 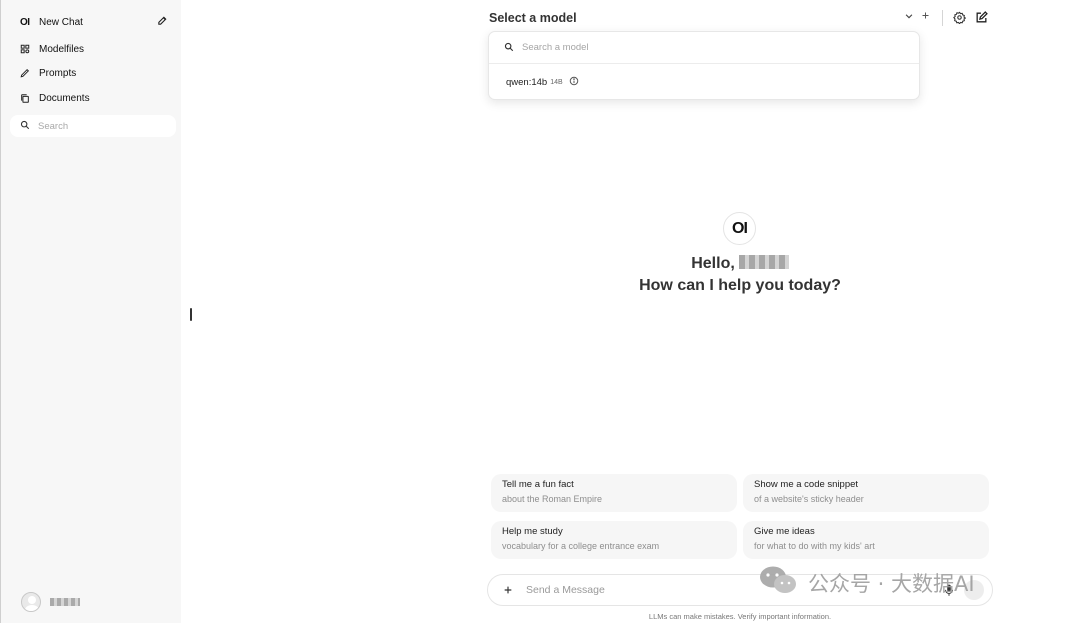 I want to click on suggestion-subtitle: of a website's sticky header, so click(x=809, y=499).